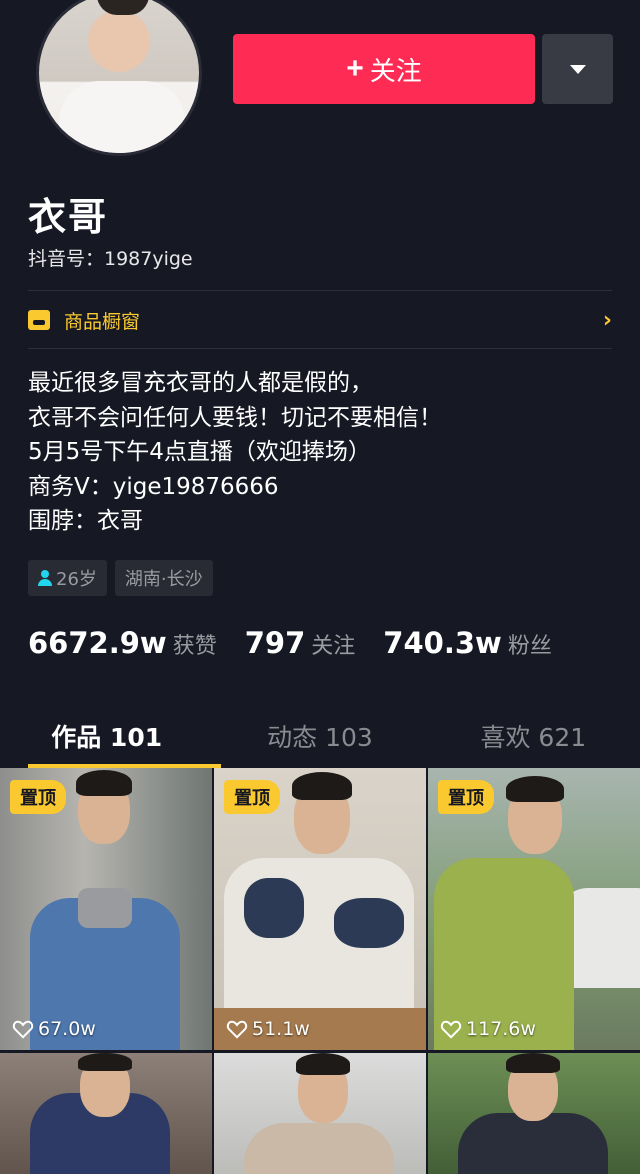 The width and height of the screenshot is (640, 1174). What do you see at coordinates (194, 646) in the screenshot?
I see `stat-label: 获赞` at bounding box center [194, 646].